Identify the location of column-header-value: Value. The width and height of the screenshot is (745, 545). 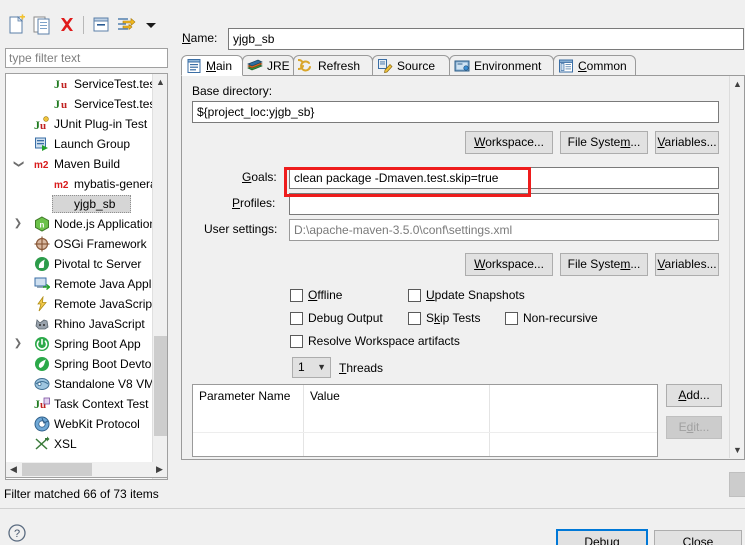
(396, 396).